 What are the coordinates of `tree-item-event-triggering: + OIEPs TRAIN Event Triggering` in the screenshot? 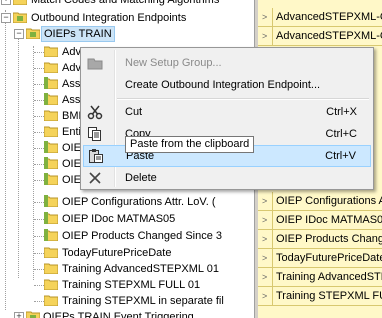 It's located at (127, 313).